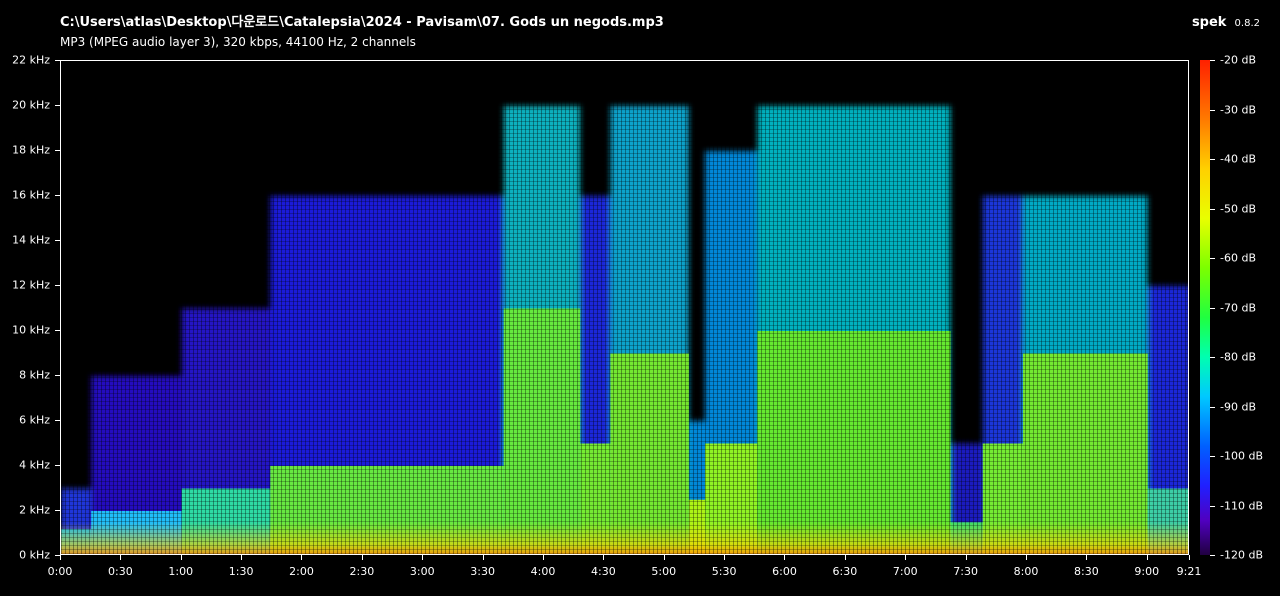 This screenshot has height=596, width=1280. I want to click on frequency-tick-label: 14 kHz, so click(31, 240).